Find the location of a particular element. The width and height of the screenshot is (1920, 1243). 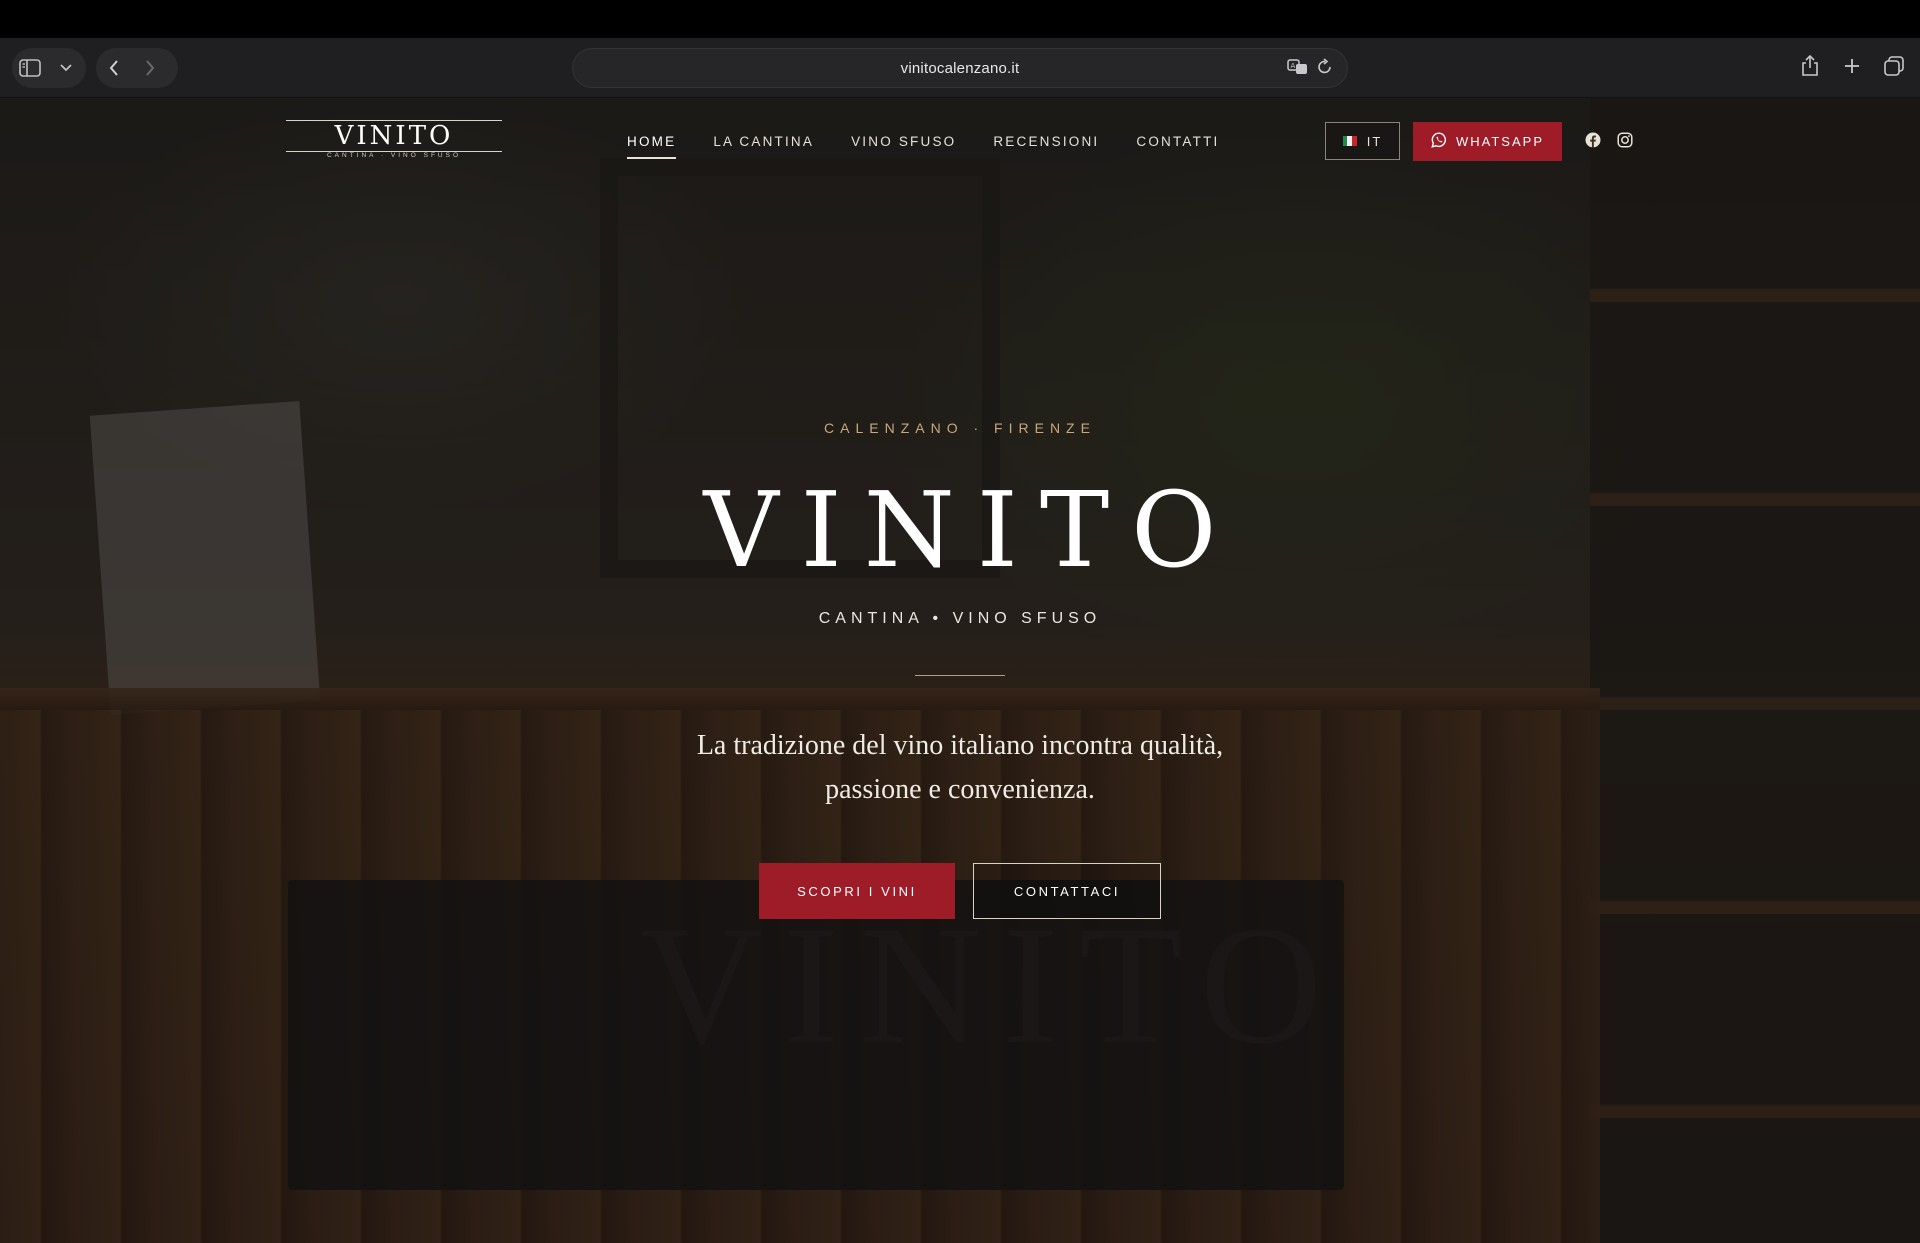

italy-flag-icon is located at coordinates (1349, 141).